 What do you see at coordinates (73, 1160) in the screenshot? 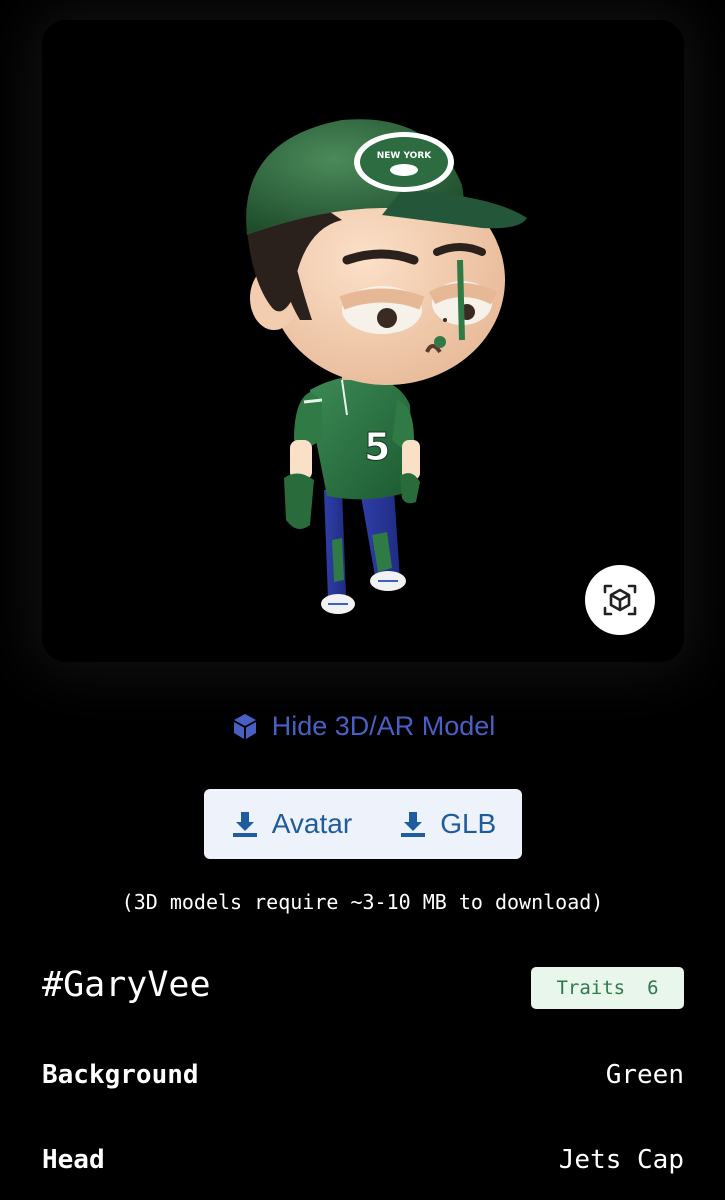
I see `trait-label: Head` at bounding box center [73, 1160].